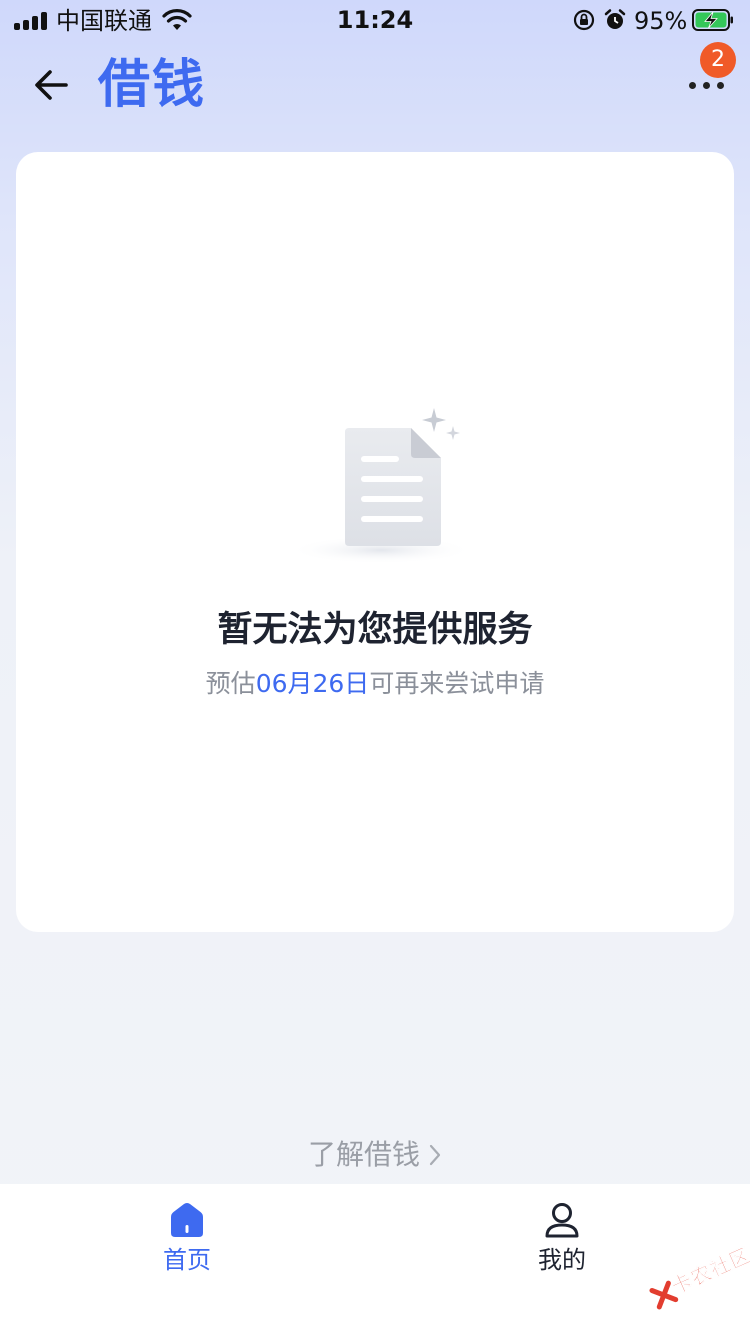  What do you see at coordinates (381, 486) in the screenshot?
I see `empty-document-icon` at bounding box center [381, 486].